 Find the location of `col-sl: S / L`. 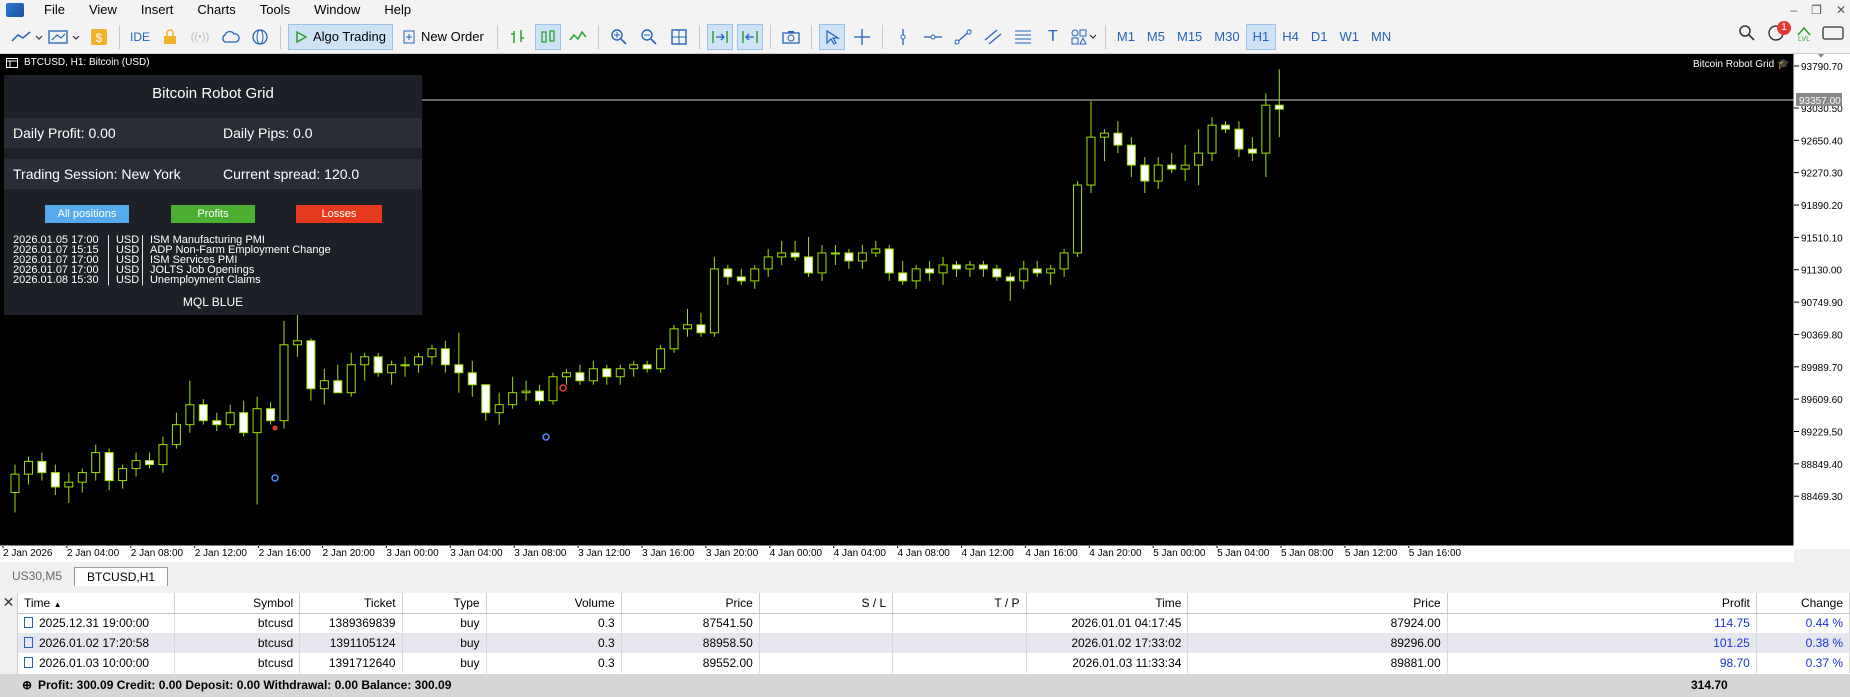

col-sl: S / L is located at coordinates (826, 603).